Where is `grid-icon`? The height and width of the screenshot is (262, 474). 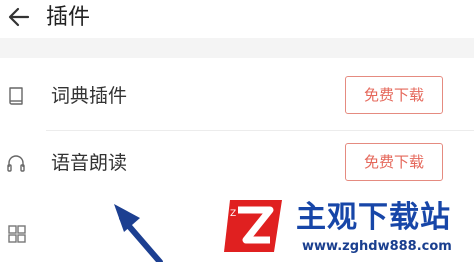
grid-icon is located at coordinates (17, 234).